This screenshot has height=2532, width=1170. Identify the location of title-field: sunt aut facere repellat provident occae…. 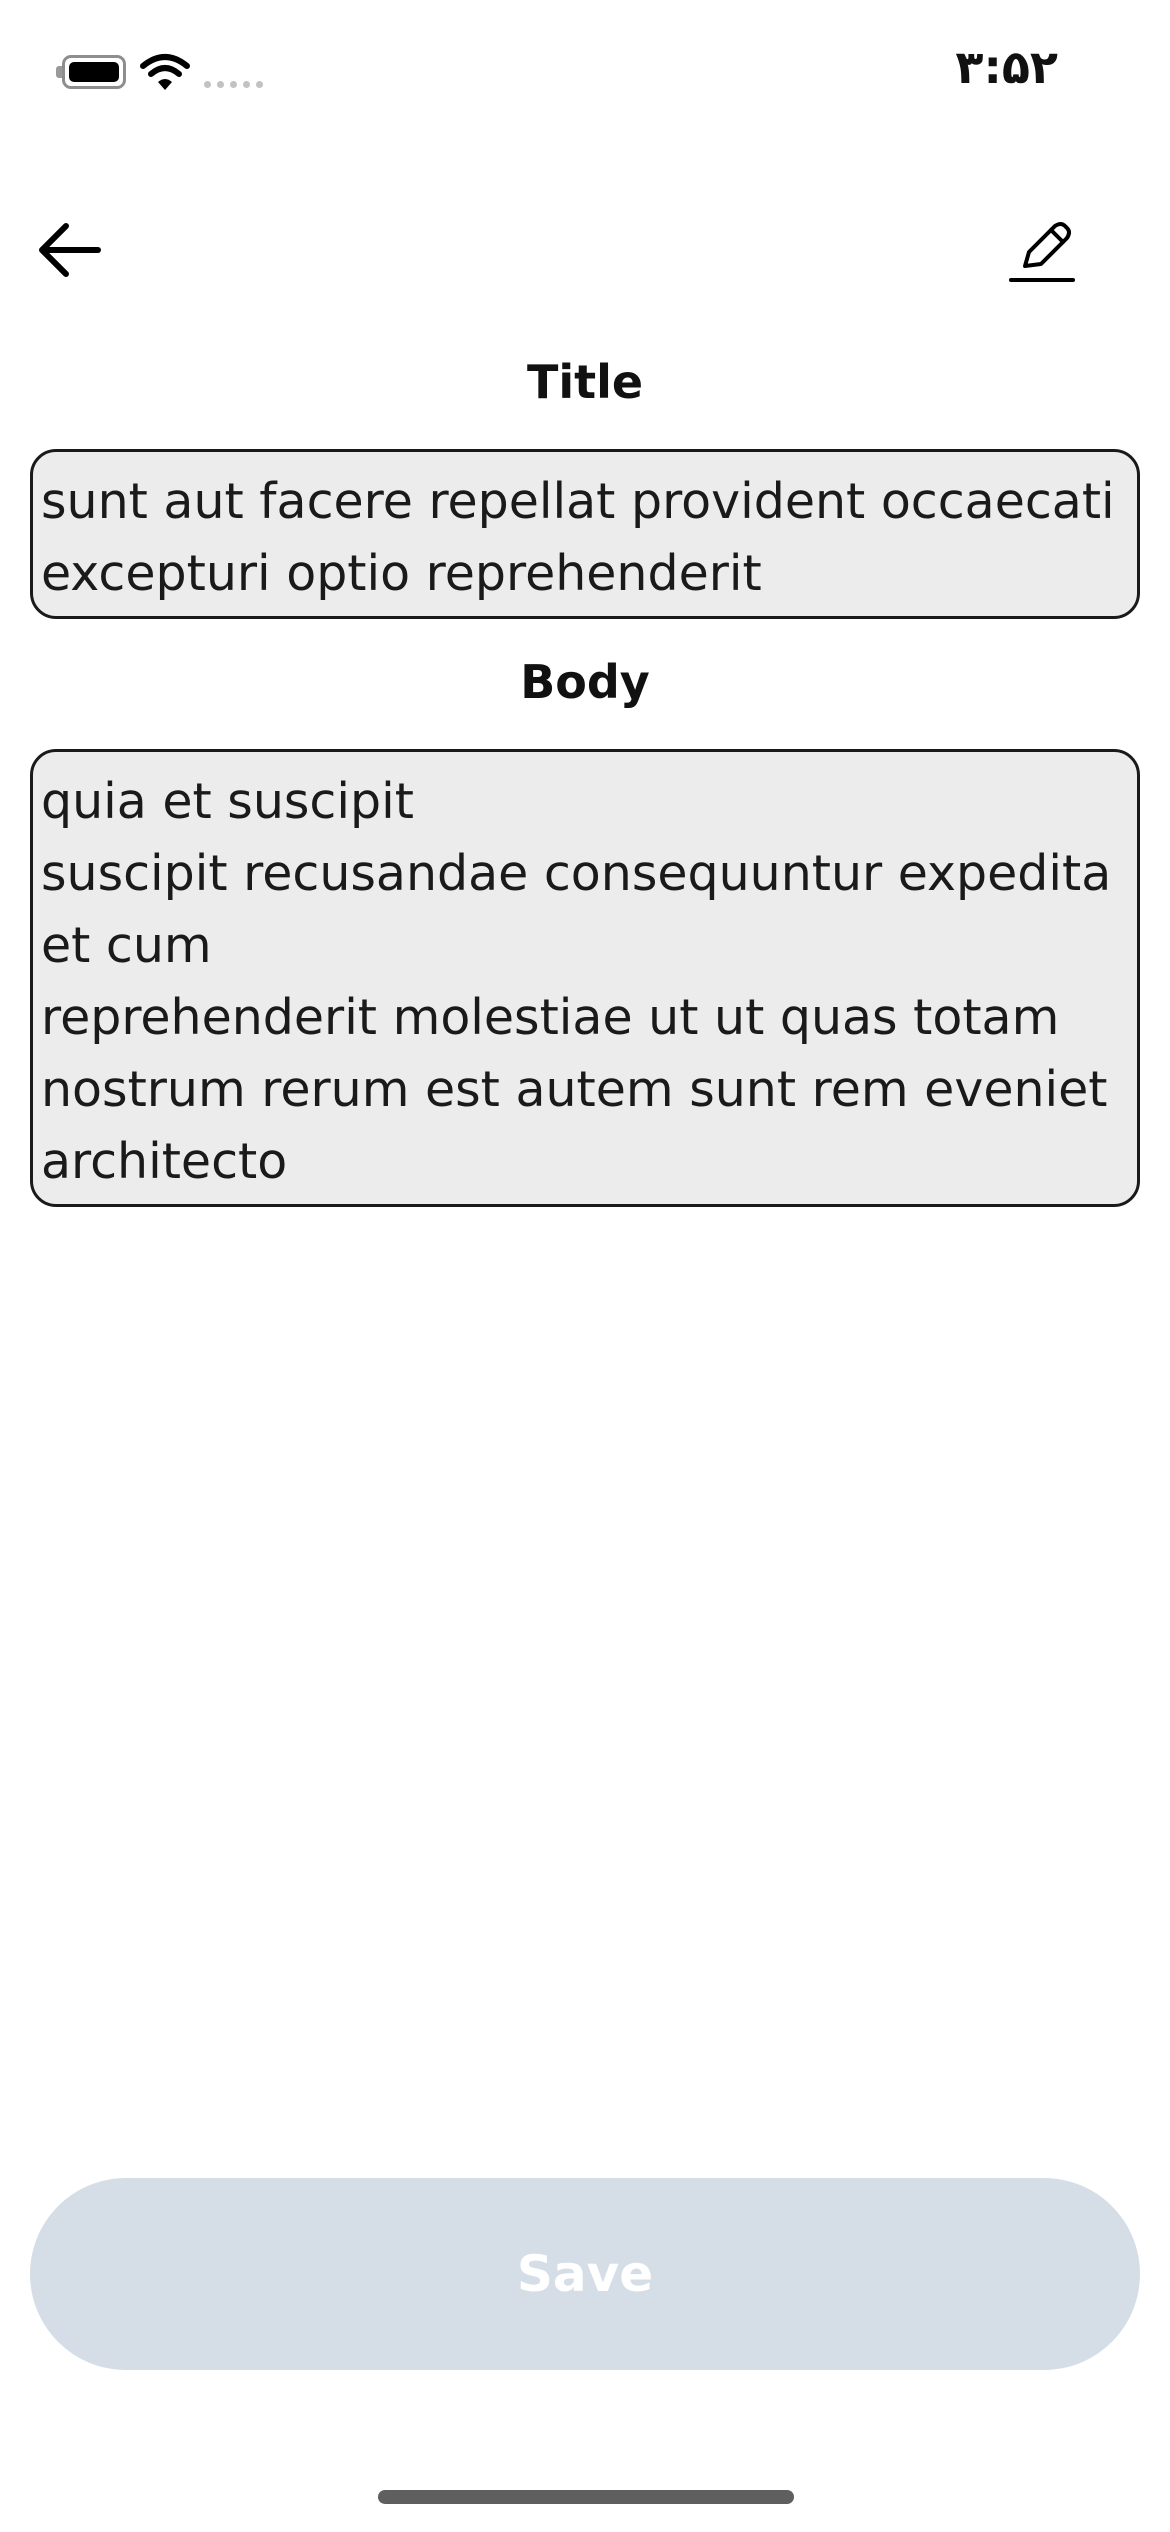
(585, 534).